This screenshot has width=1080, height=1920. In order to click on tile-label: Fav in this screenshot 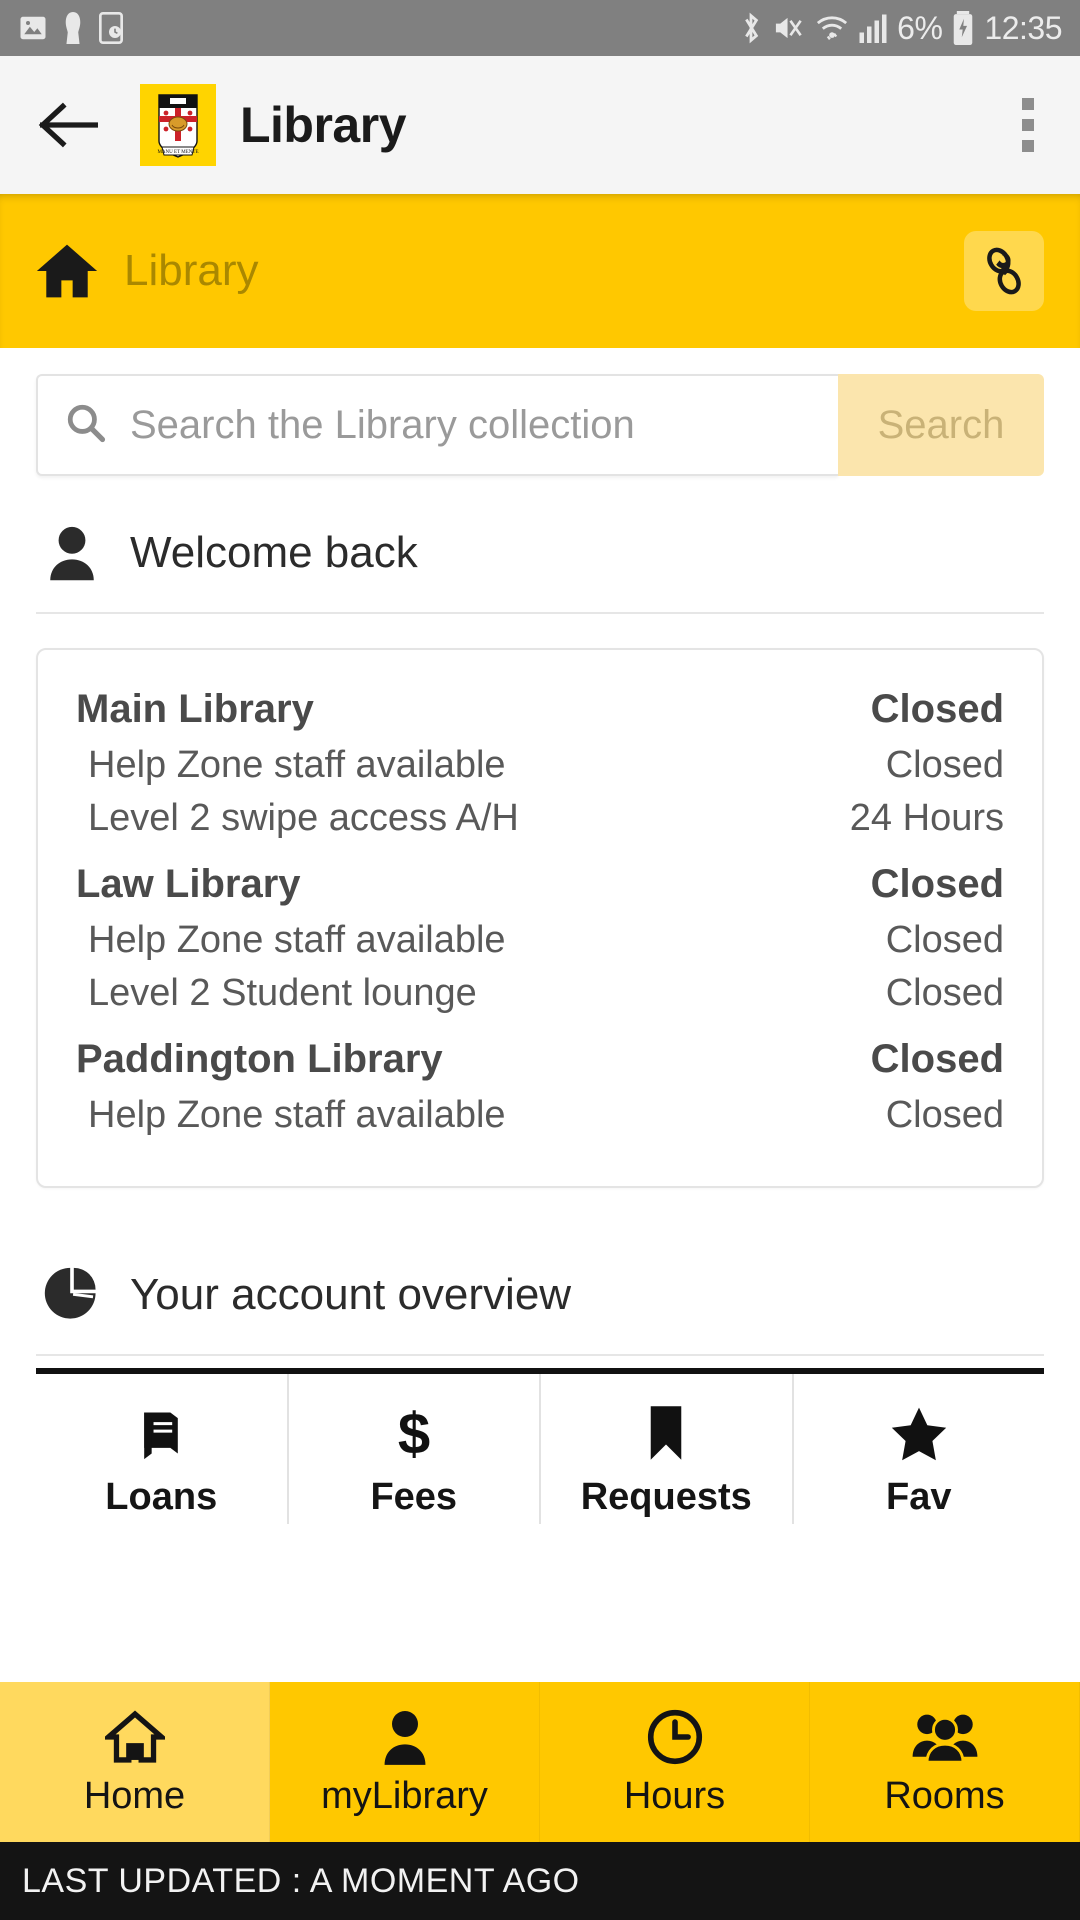, I will do `click(919, 1497)`.